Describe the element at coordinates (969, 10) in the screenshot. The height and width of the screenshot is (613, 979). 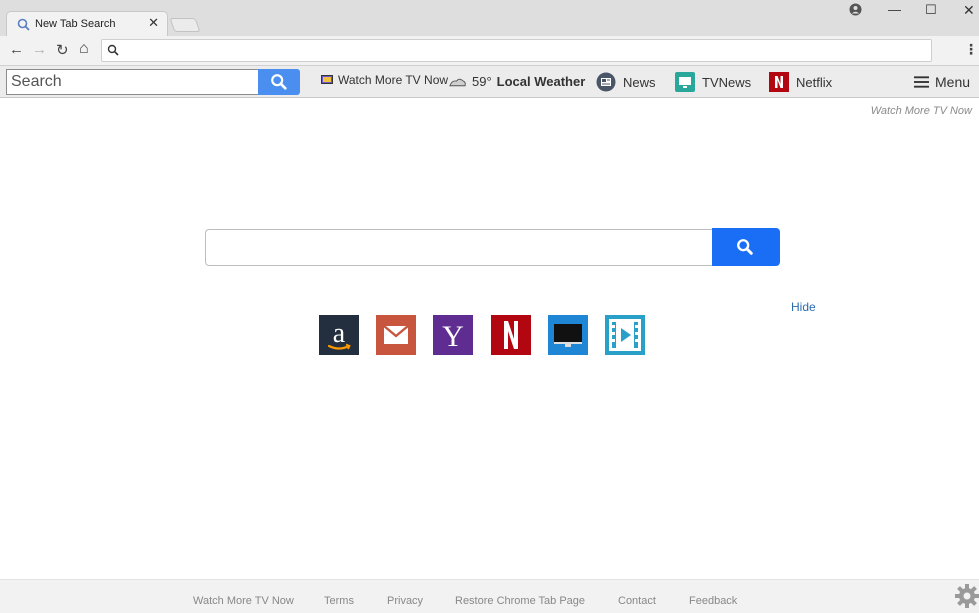
I see `close-window-button: ✕` at that location.